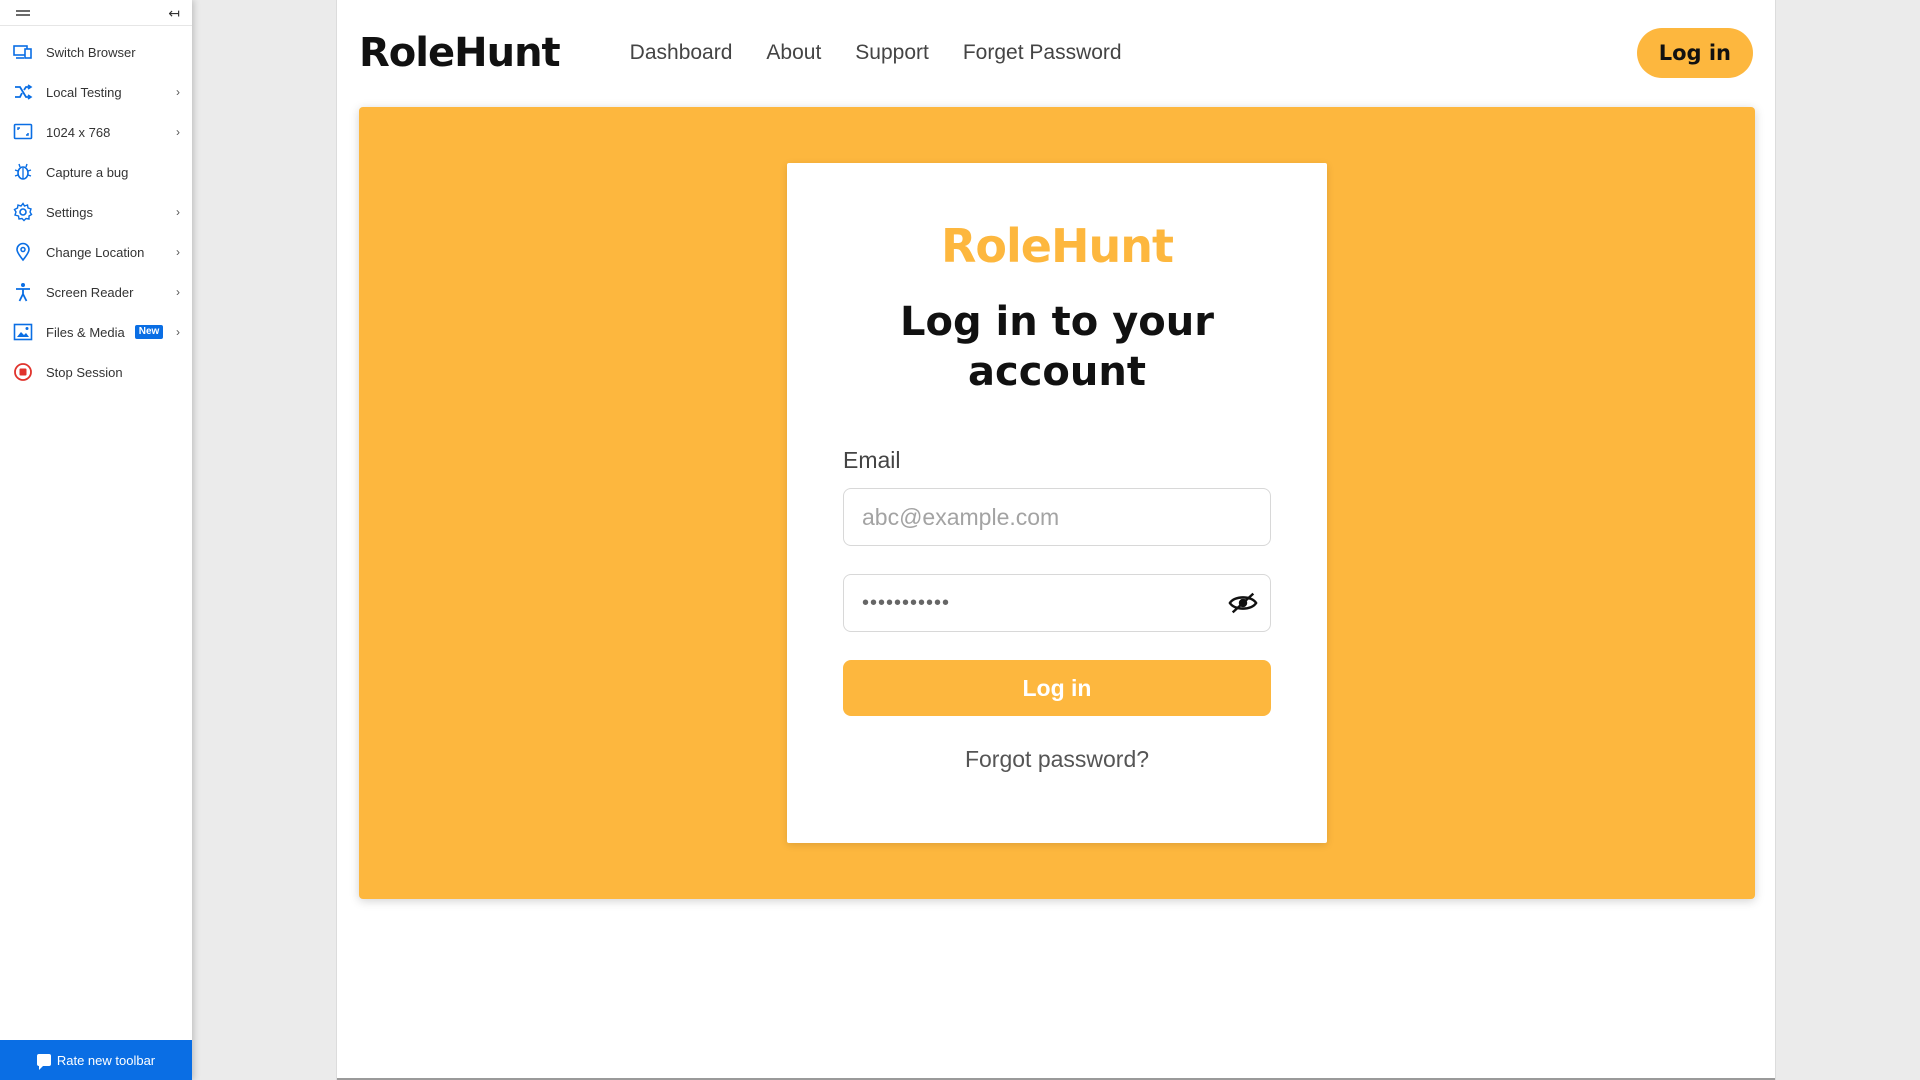 This screenshot has width=1920, height=1080. I want to click on toolbar-item-change-location: Change Location ›, so click(96, 252).